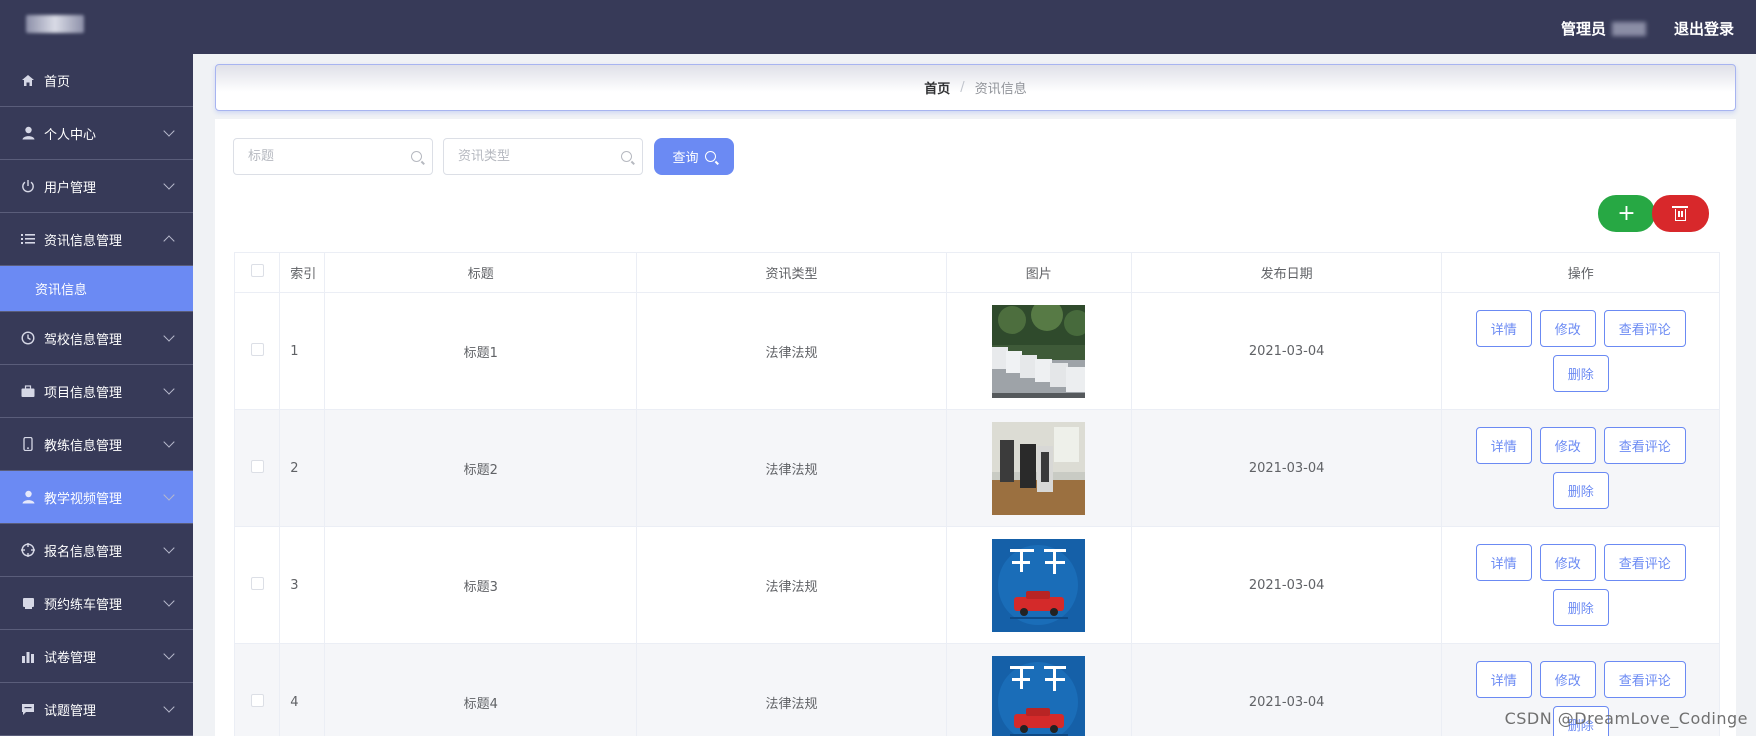 Image resolution: width=1756 pixels, height=736 pixels. What do you see at coordinates (937, 87) in the screenshot?
I see `breadcrumb-home: 首页` at bounding box center [937, 87].